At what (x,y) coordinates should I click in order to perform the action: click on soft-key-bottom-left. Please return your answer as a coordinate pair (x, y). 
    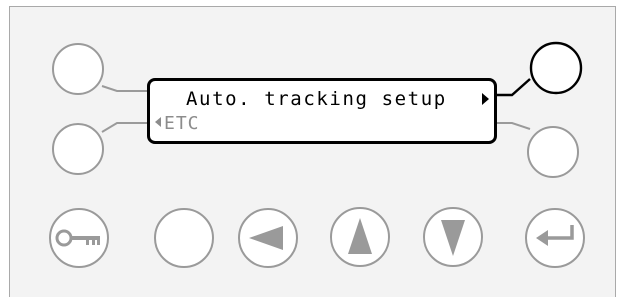
    Looking at the image, I should click on (78, 149).